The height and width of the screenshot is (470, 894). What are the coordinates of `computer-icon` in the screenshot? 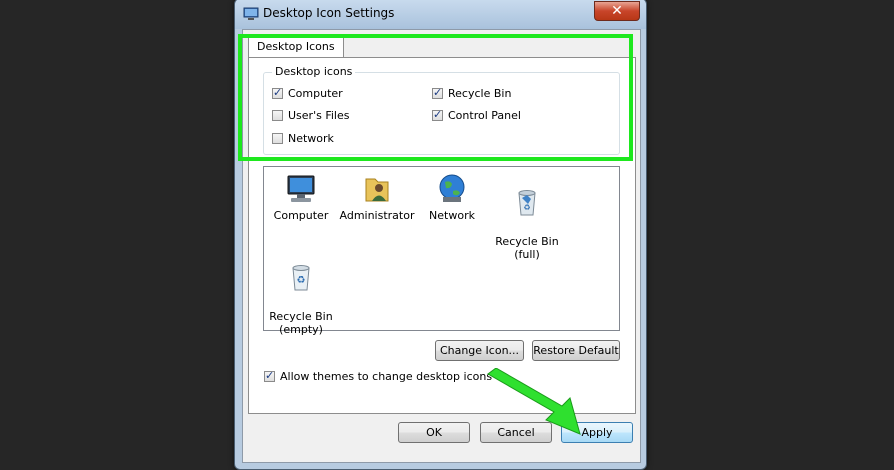 It's located at (301, 188).